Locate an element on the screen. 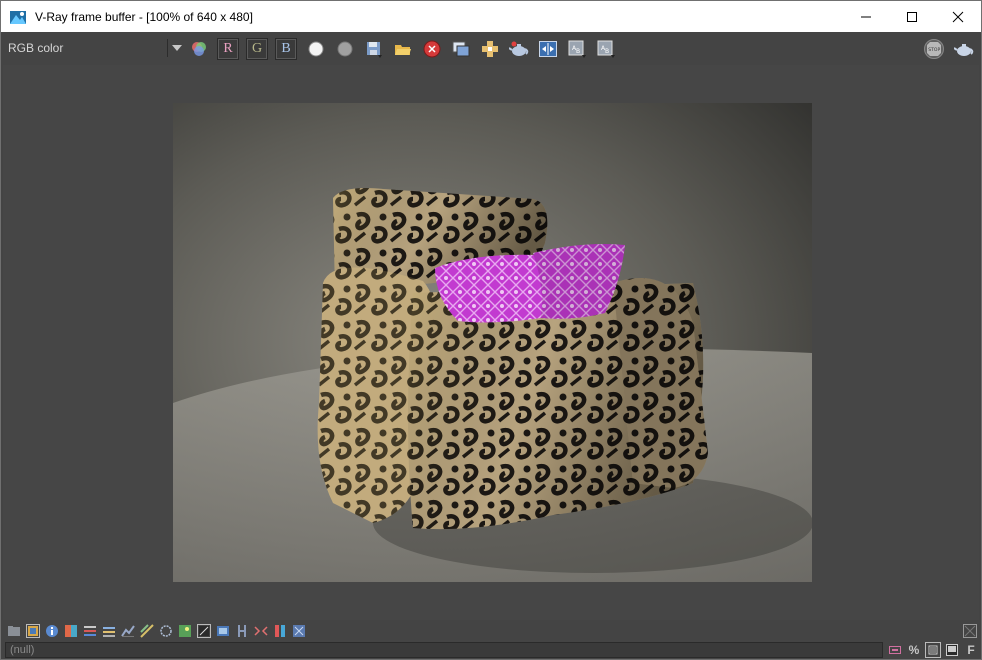 The height and width of the screenshot is (660, 982). lut-icon is located at coordinates (109, 631).